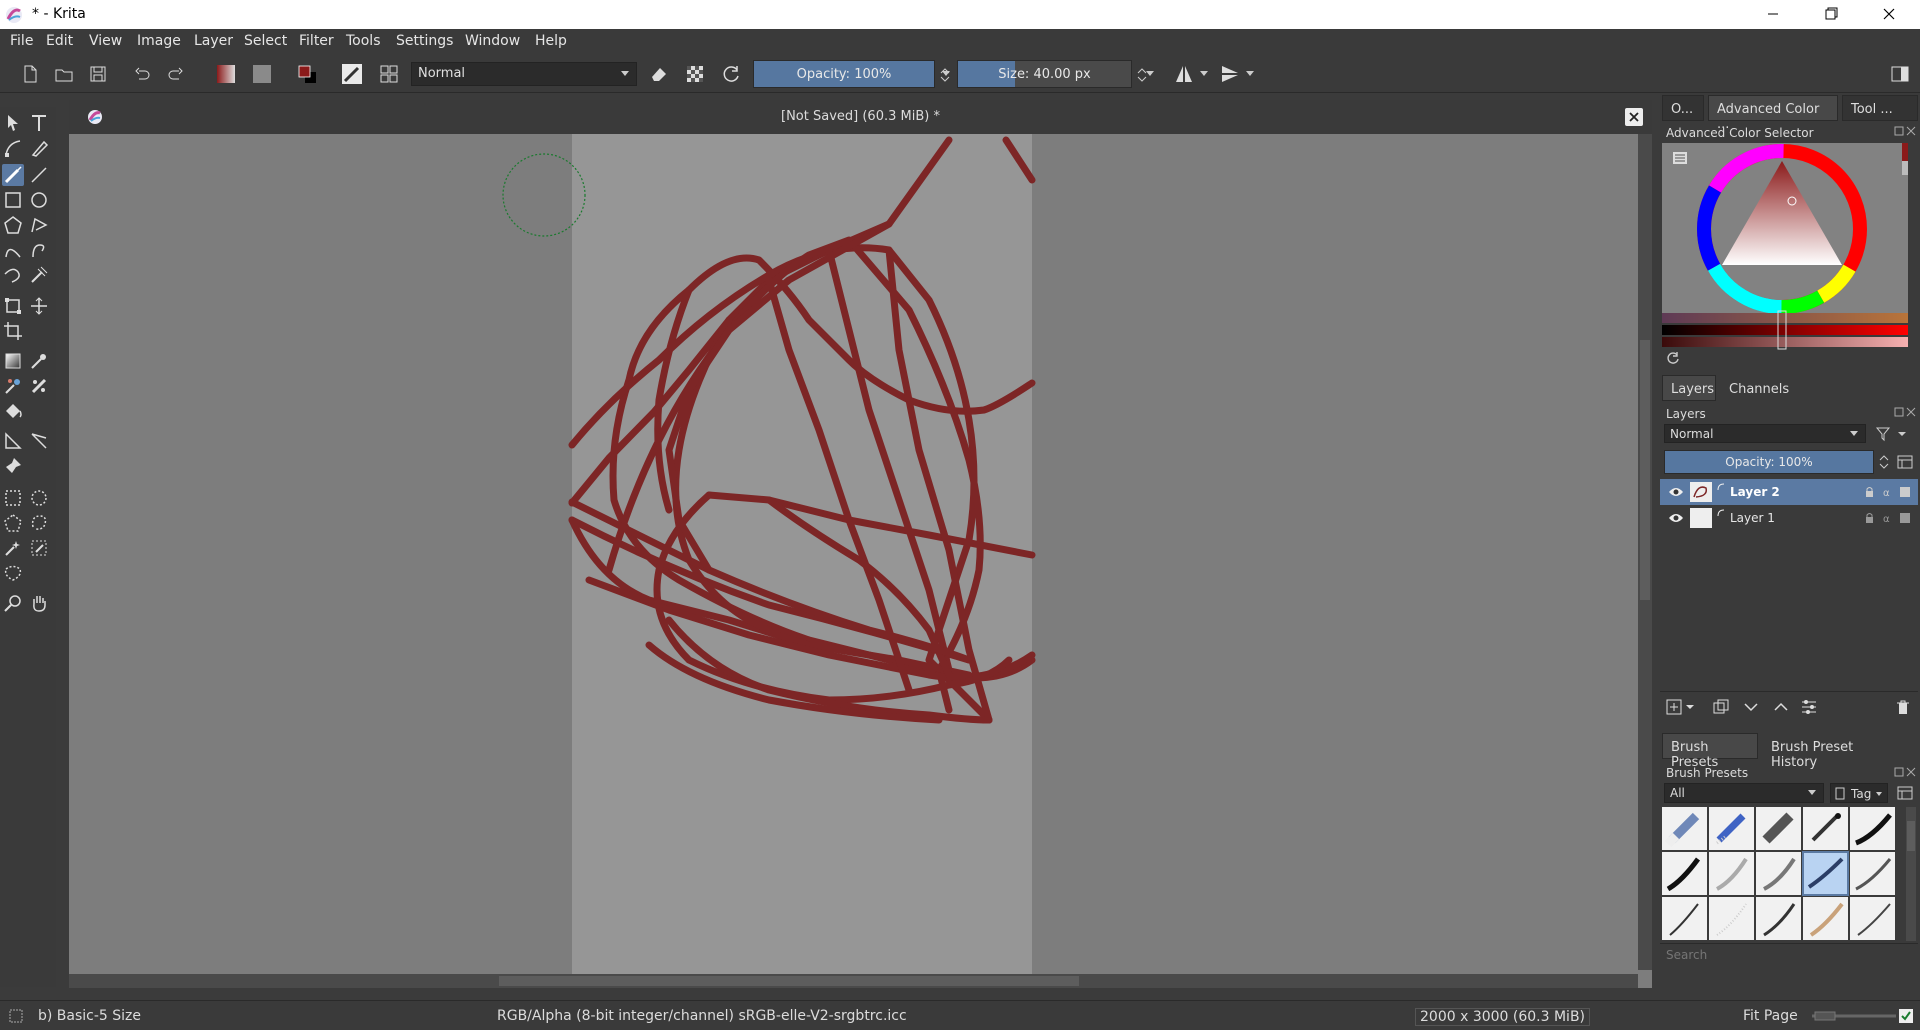 The image size is (1920, 1030). Describe the element at coordinates (1751, 707) in the screenshot. I see `move-layer-down-icon` at that location.